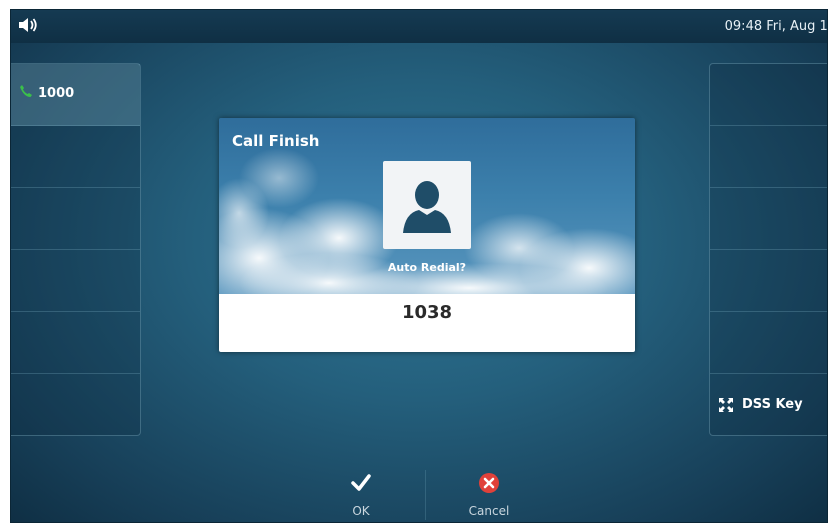 Image resolution: width=830 pixels, height=523 pixels. I want to click on cancel-button: Cancel, so click(489, 490).